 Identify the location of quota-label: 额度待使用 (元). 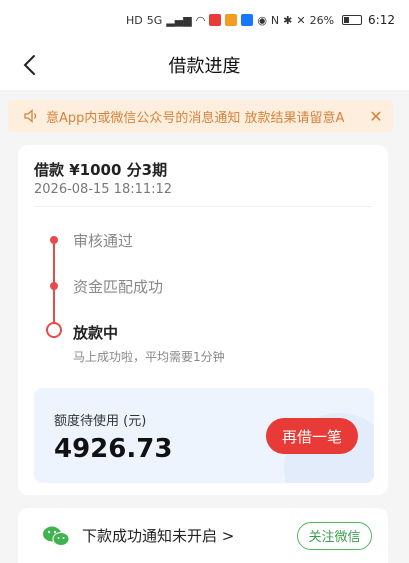
(100, 421).